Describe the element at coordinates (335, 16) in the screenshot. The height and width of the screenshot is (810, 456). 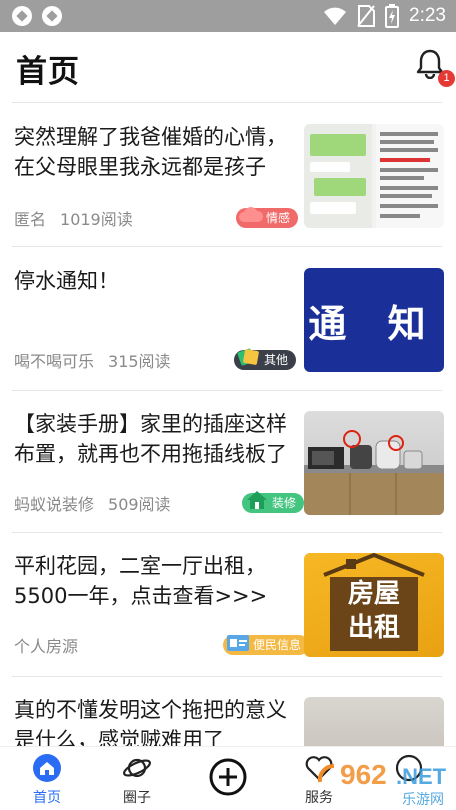
I see `wifi-icon` at that location.